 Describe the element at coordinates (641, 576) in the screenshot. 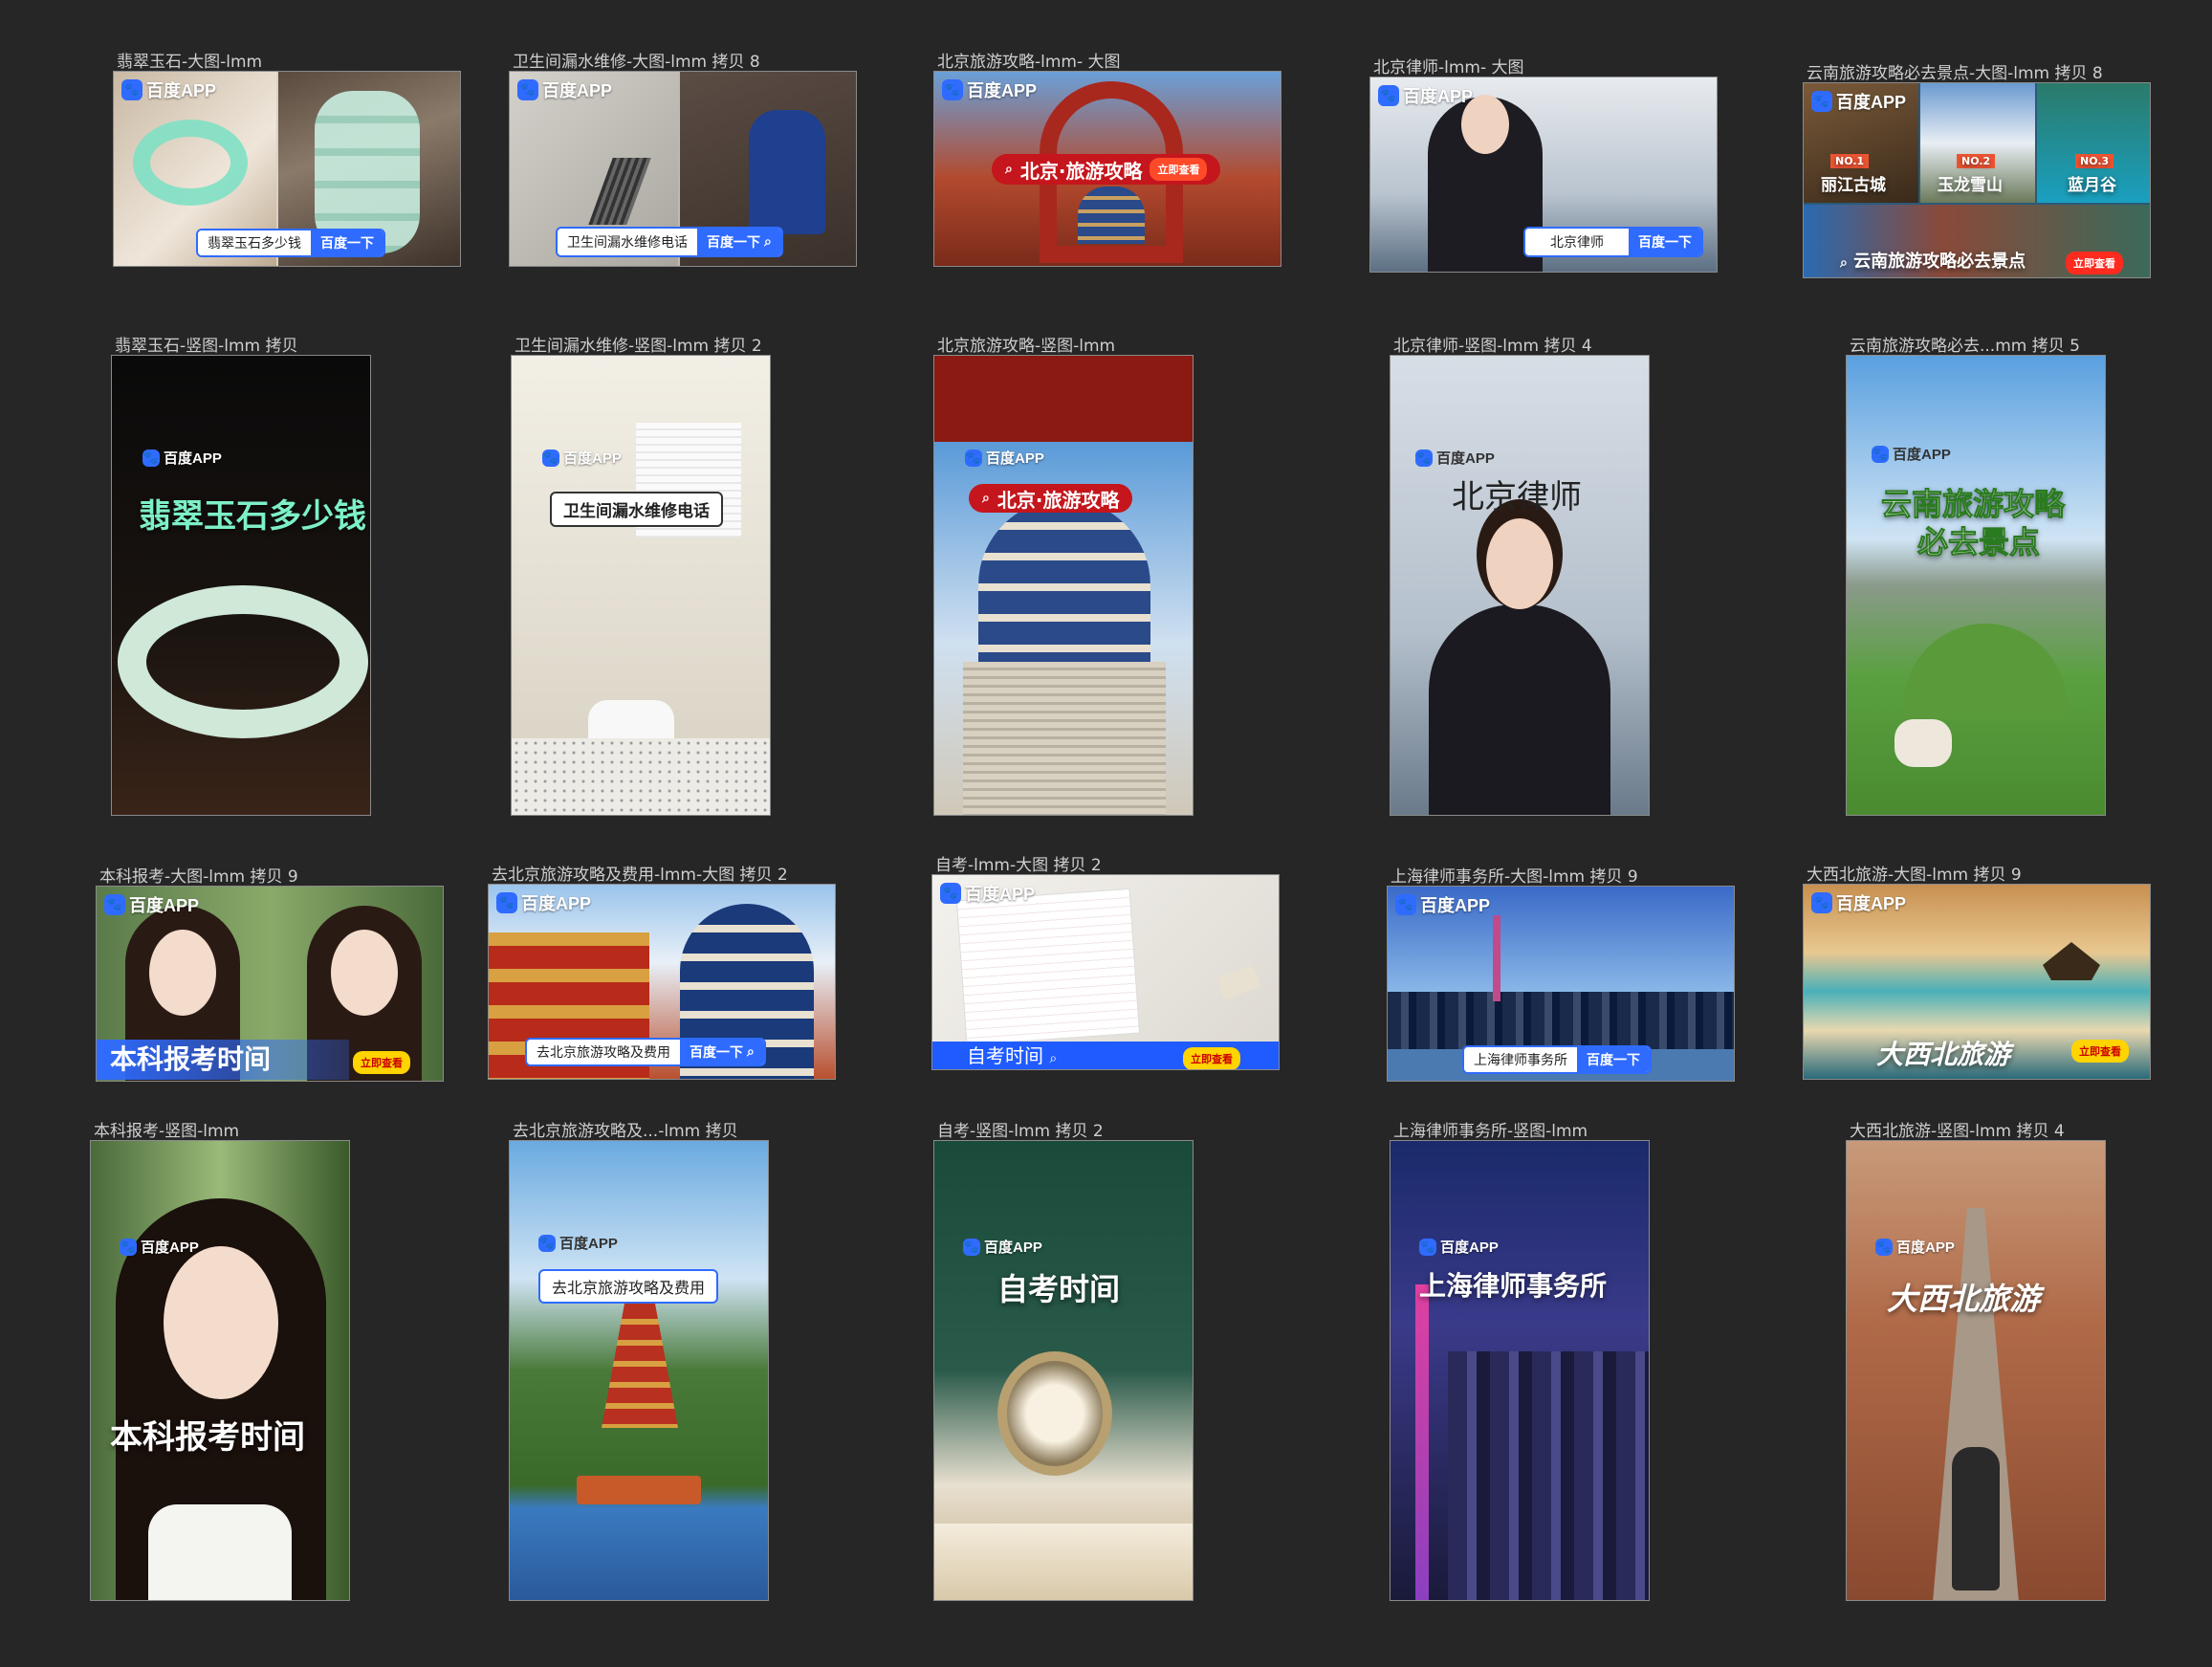

I see `artboard-bathroom-portrait: 卫生间漏水维修-竖图-lmm 拷贝 2 🐾 百度APP 卫生间漏水维修电话` at that location.